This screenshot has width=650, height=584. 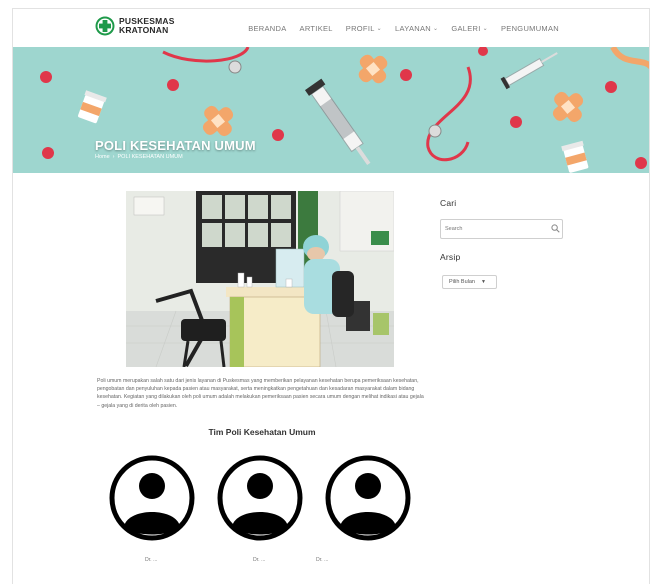 What do you see at coordinates (466, 28) in the screenshot?
I see `nav-label: GALERI` at bounding box center [466, 28].